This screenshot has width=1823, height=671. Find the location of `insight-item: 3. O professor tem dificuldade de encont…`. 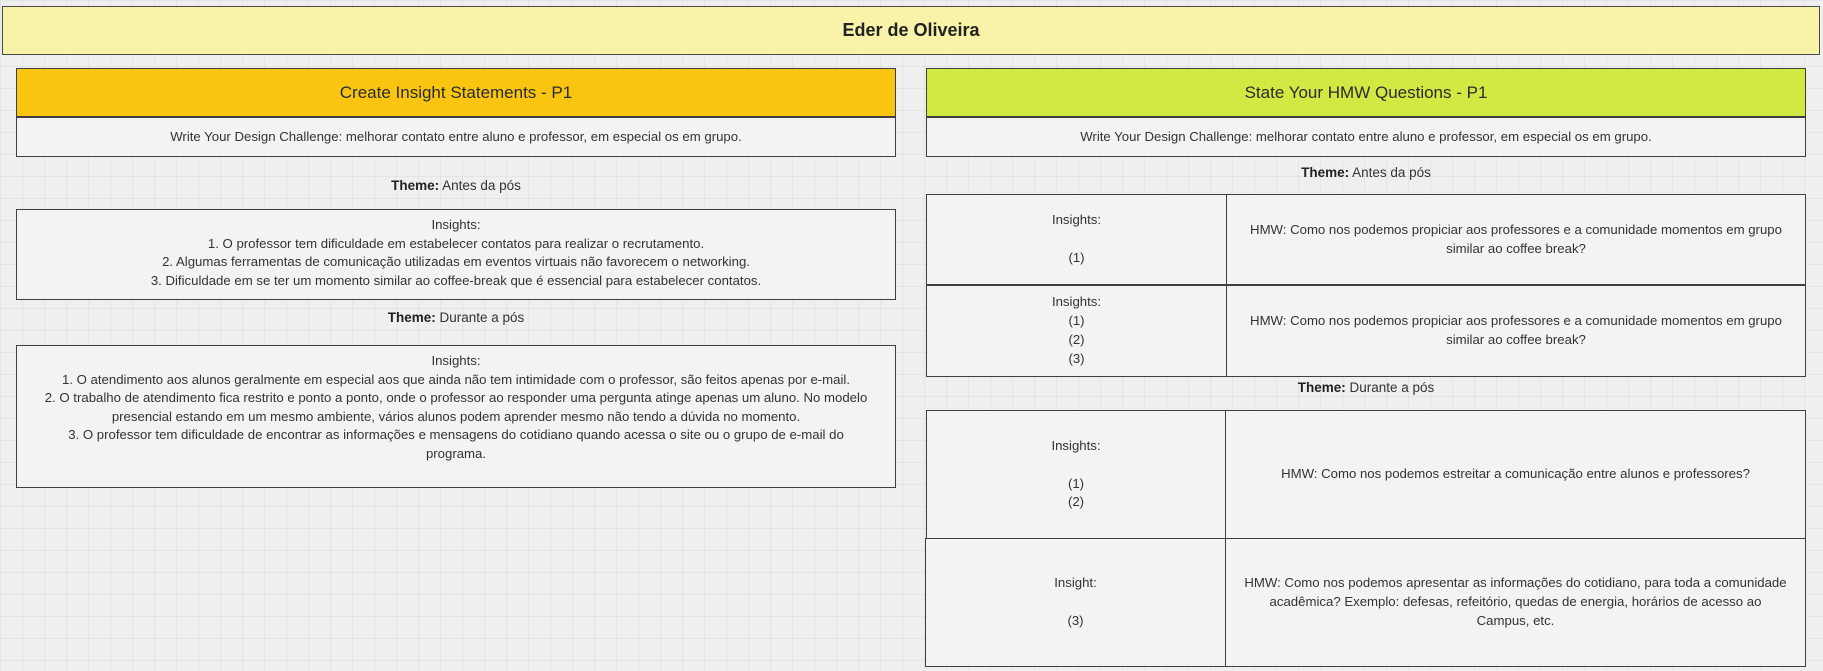

insight-item: 3. O professor tem dificuldade de encont… is located at coordinates (456, 444).